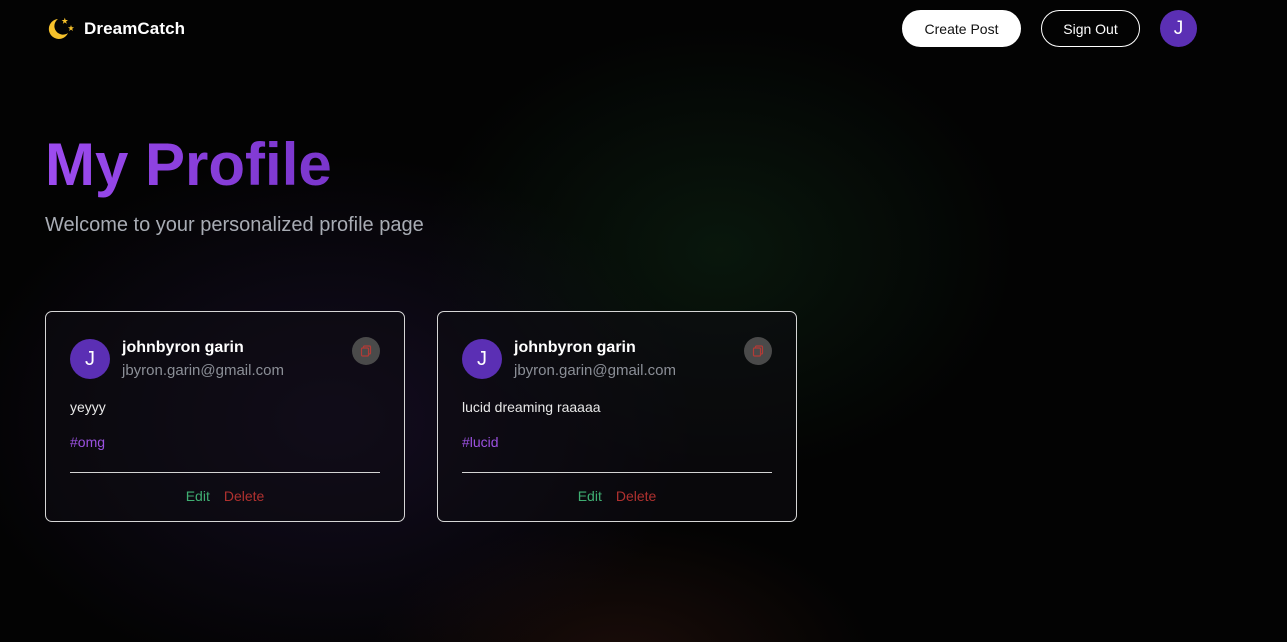 This screenshot has width=1287, height=642. What do you see at coordinates (88, 407) in the screenshot?
I see `post-text: yeyyy` at bounding box center [88, 407].